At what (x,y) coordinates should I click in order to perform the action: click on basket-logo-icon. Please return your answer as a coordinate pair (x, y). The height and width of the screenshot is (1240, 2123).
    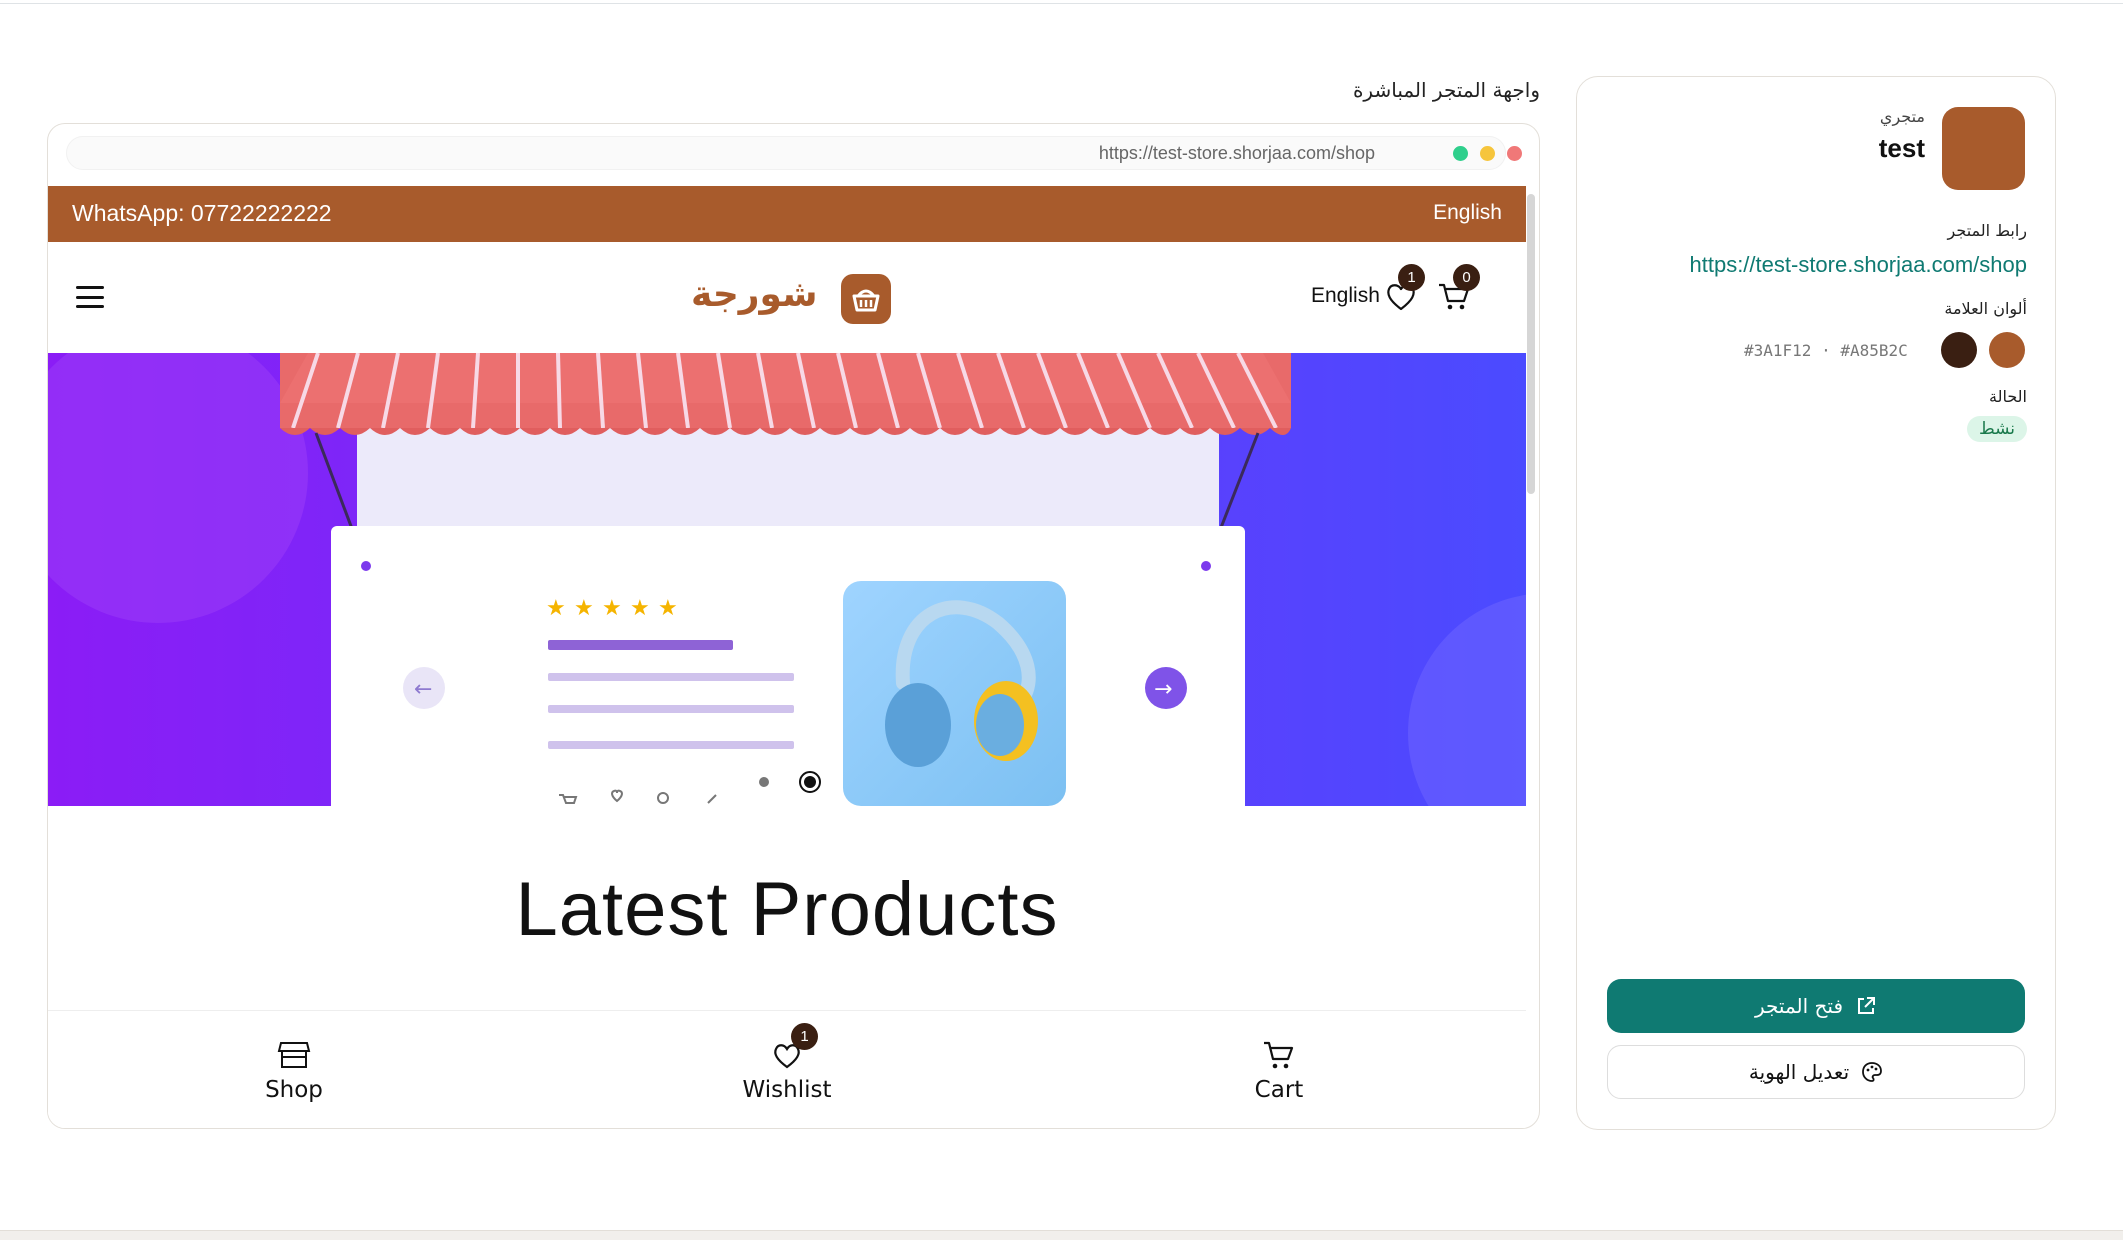
    Looking at the image, I should click on (866, 299).